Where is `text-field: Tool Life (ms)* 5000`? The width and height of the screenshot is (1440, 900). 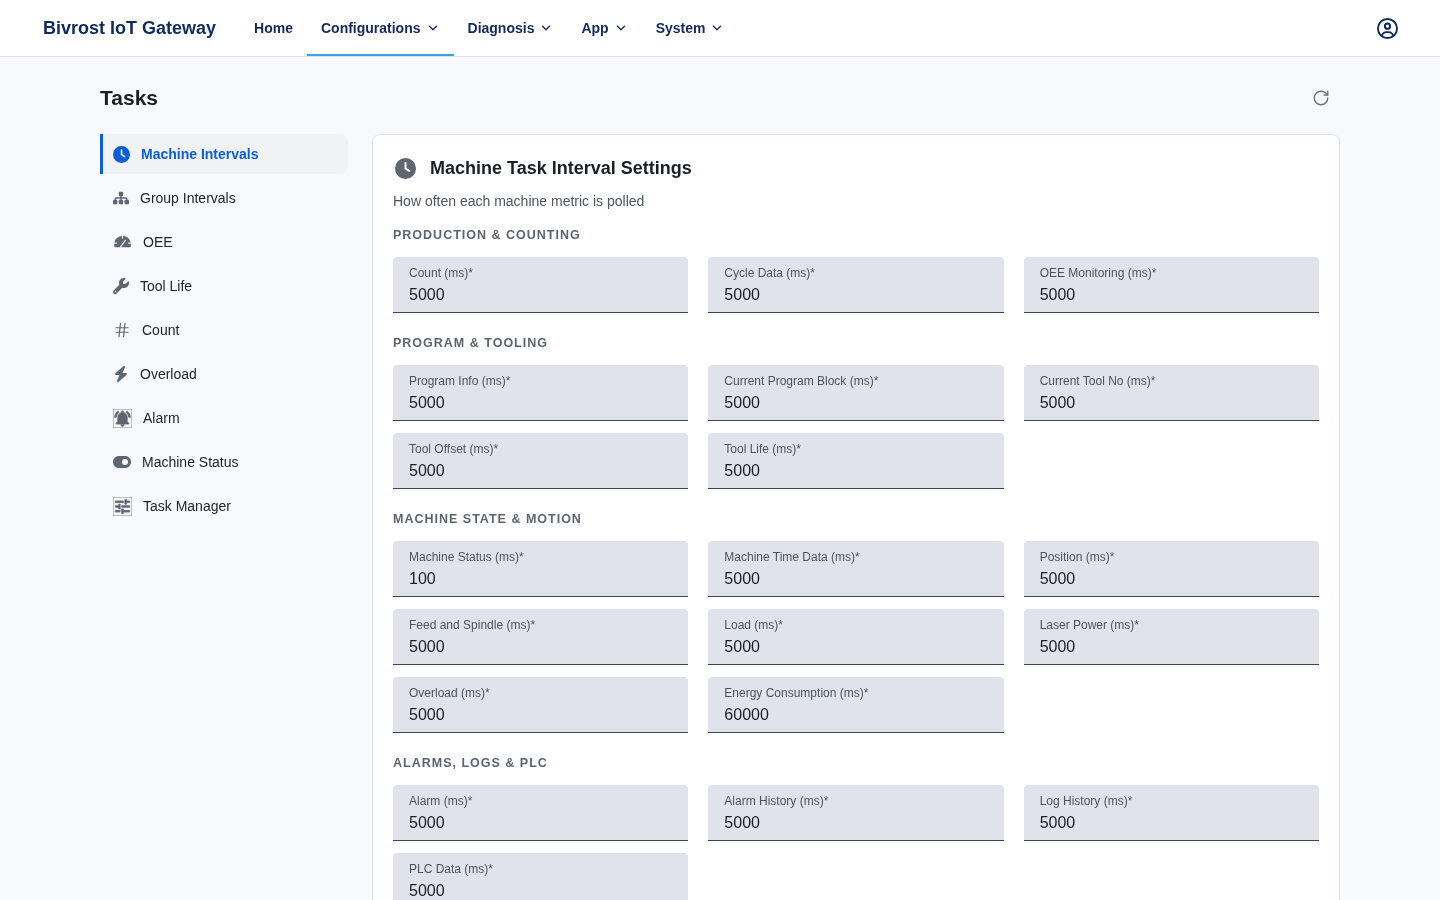
text-field: Tool Life (ms)* 5000 is located at coordinates (856, 461).